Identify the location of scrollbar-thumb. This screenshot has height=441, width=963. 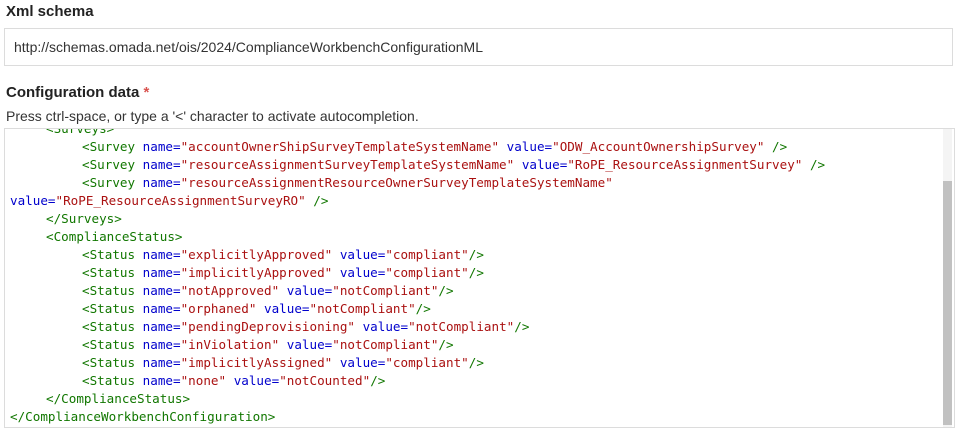
(947, 303).